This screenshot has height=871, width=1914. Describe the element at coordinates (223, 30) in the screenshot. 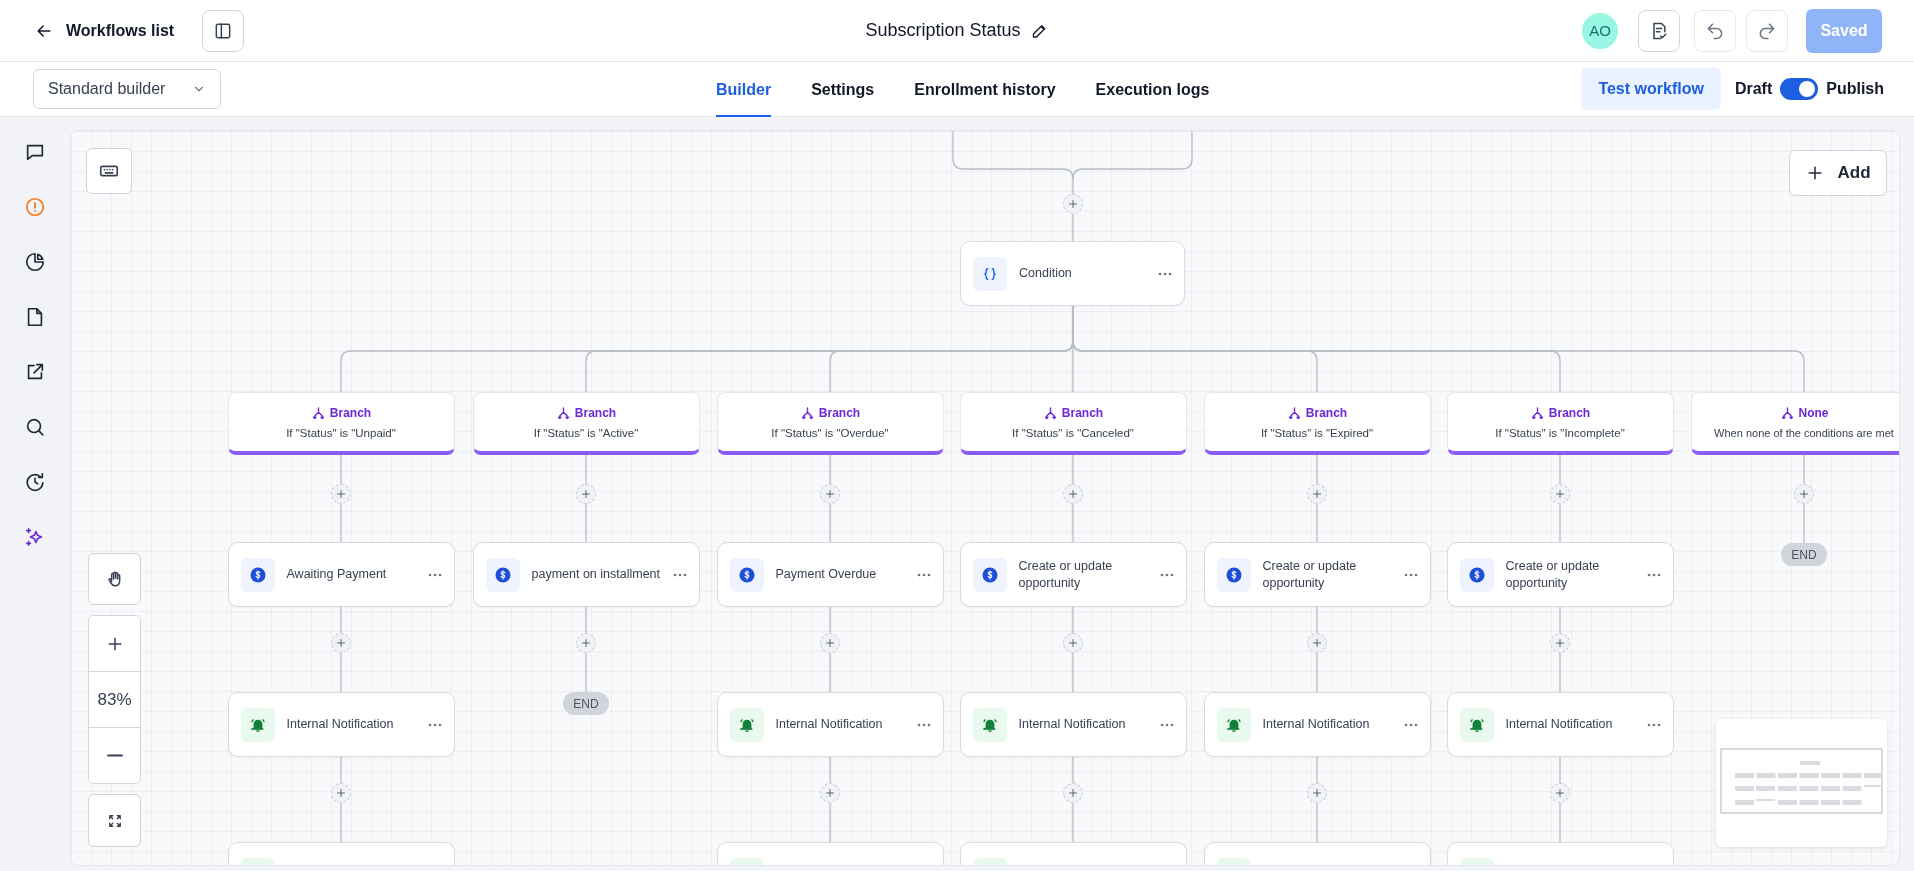

I see `sidebar-toggle-button` at that location.